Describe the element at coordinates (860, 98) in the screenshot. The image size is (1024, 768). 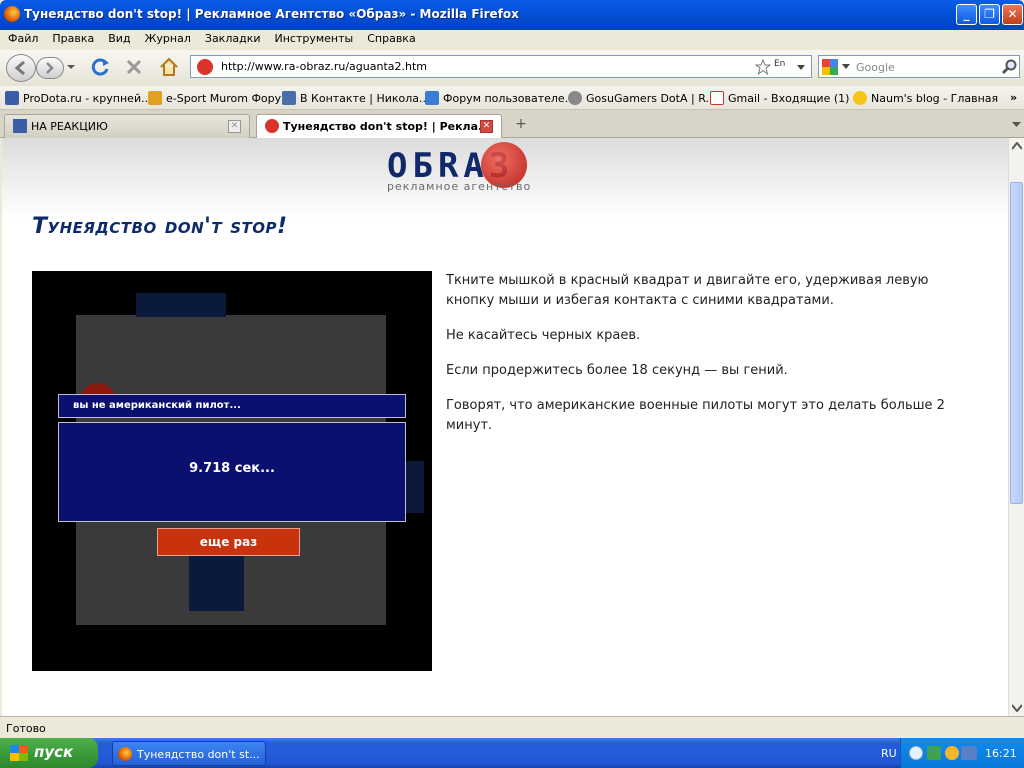
I see `smiley-icon` at that location.